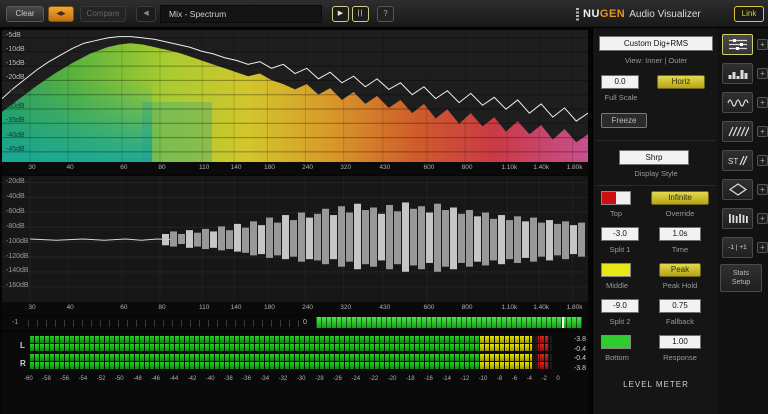 The height and width of the screenshot is (414, 768). What do you see at coordinates (665, 14) in the screenshot?
I see `brand-suffix: Audio Visualizer` at bounding box center [665, 14].